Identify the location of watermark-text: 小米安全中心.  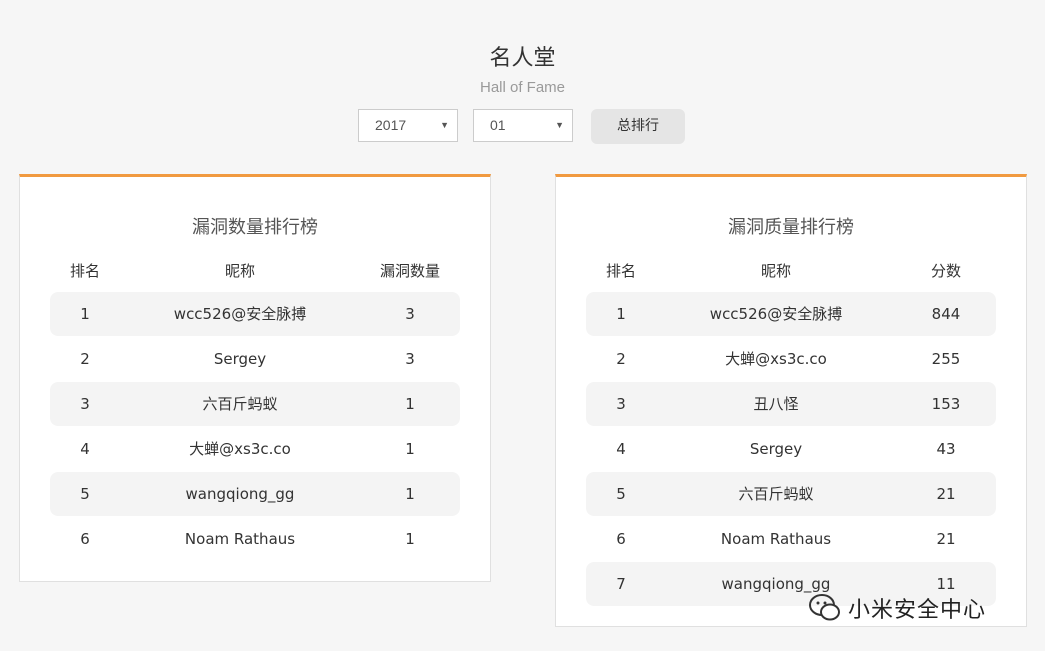
(917, 610).